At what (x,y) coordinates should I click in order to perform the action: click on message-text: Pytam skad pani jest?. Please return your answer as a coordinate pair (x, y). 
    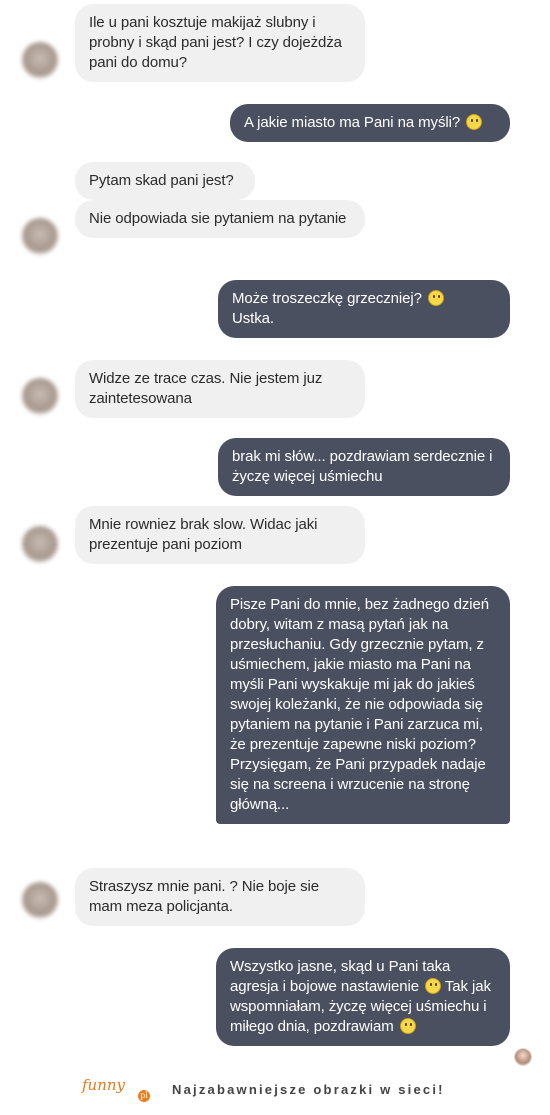
    Looking at the image, I should click on (161, 180).